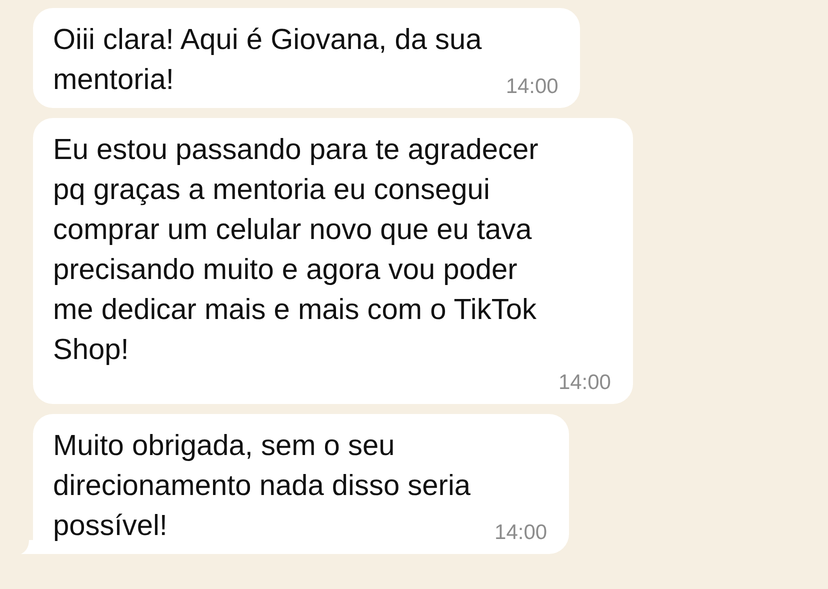 The width and height of the screenshot is (828, 589). I want to click on message-text: Muito obrigada, sem o seu direcionamento nada disso seria possível!, so click(262, 486).